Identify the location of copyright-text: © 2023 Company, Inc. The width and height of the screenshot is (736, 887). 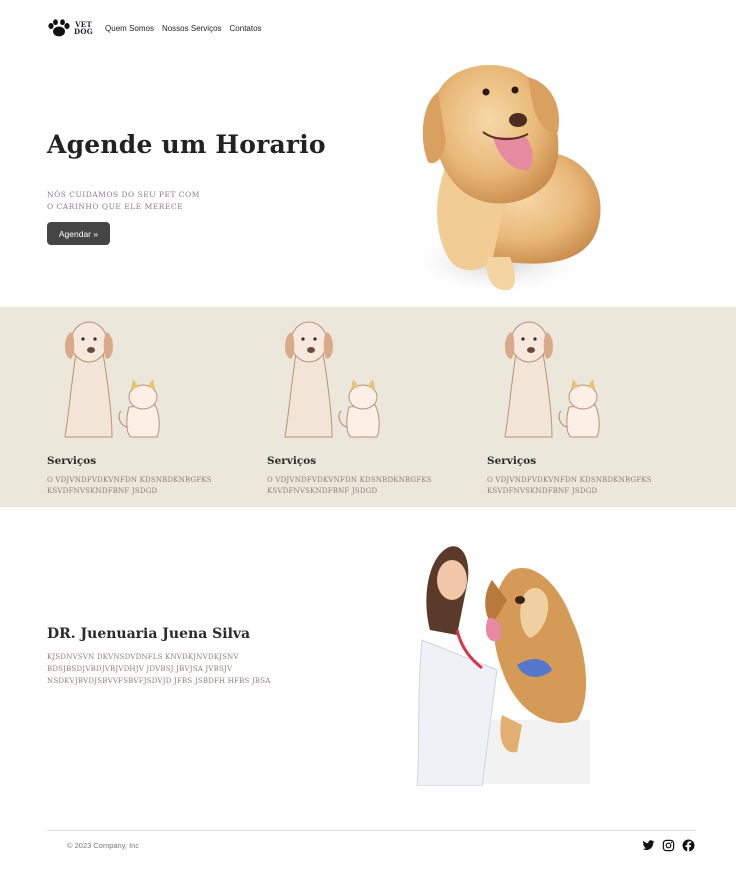
(103, 845).